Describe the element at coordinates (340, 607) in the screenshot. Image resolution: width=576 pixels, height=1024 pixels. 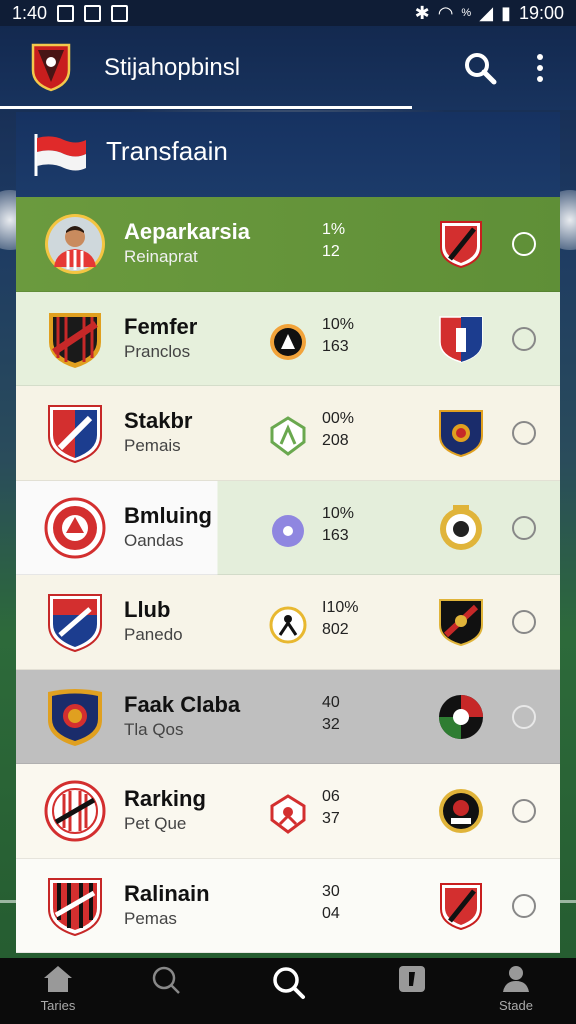
I see `stat-percent: I10%` at that location.